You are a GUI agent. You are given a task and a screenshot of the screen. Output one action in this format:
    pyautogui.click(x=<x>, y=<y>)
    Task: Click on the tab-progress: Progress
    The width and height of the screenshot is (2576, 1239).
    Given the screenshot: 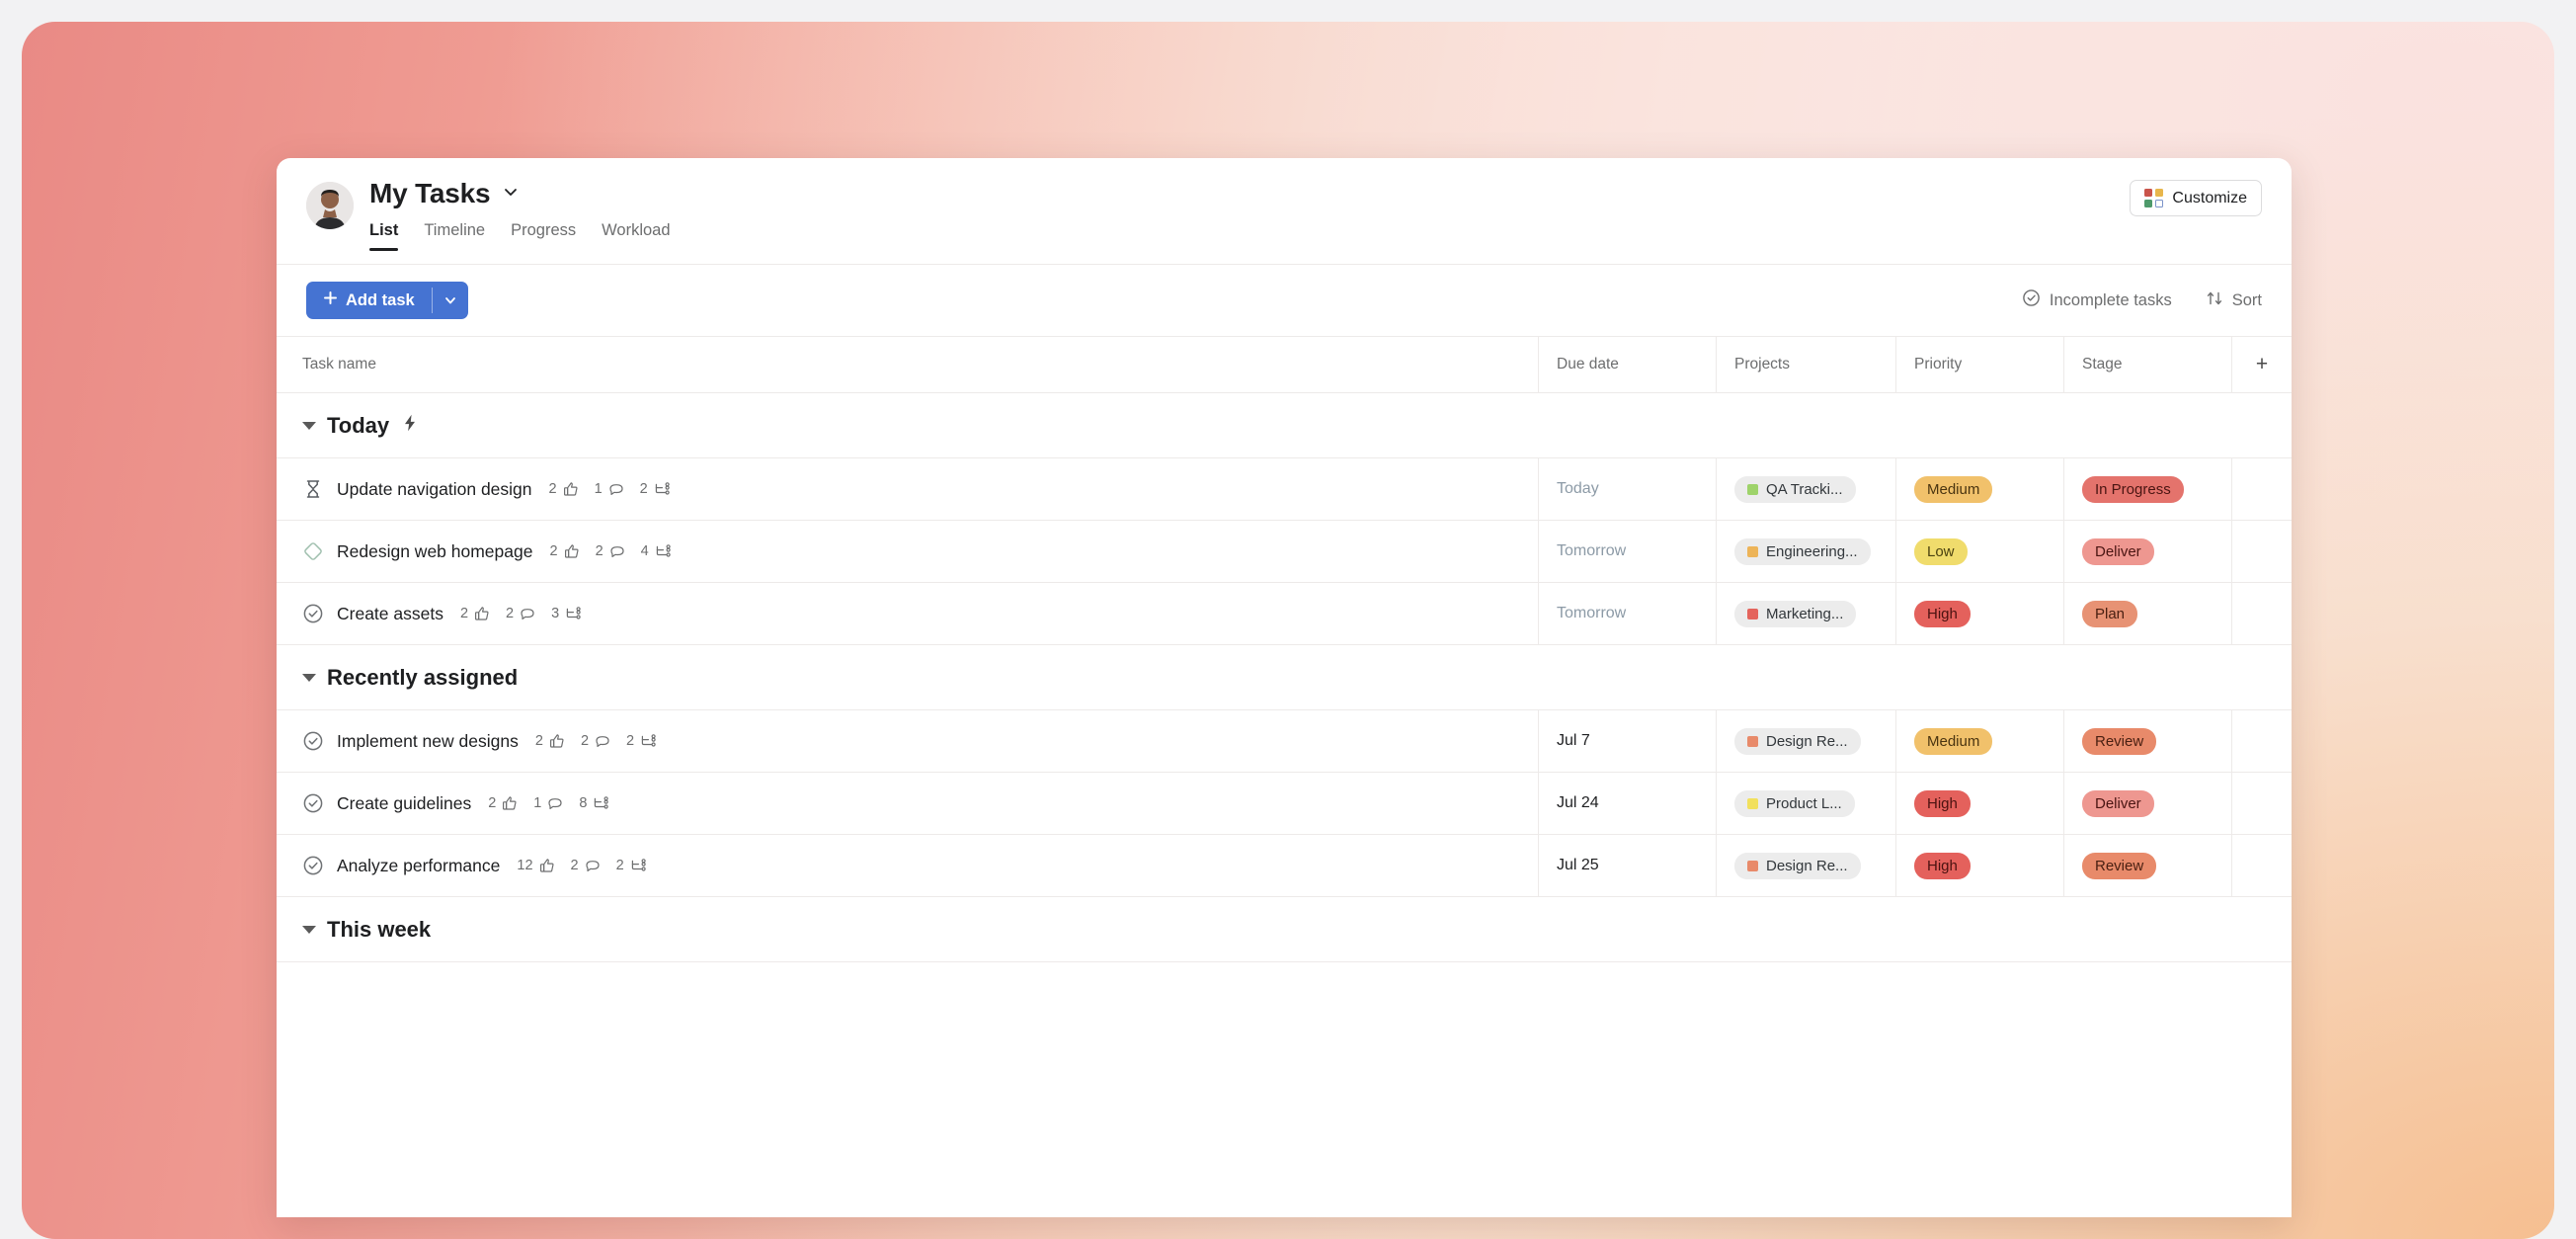 What is the action you would take?
    pyautogui.click(x=543, y=236)
    